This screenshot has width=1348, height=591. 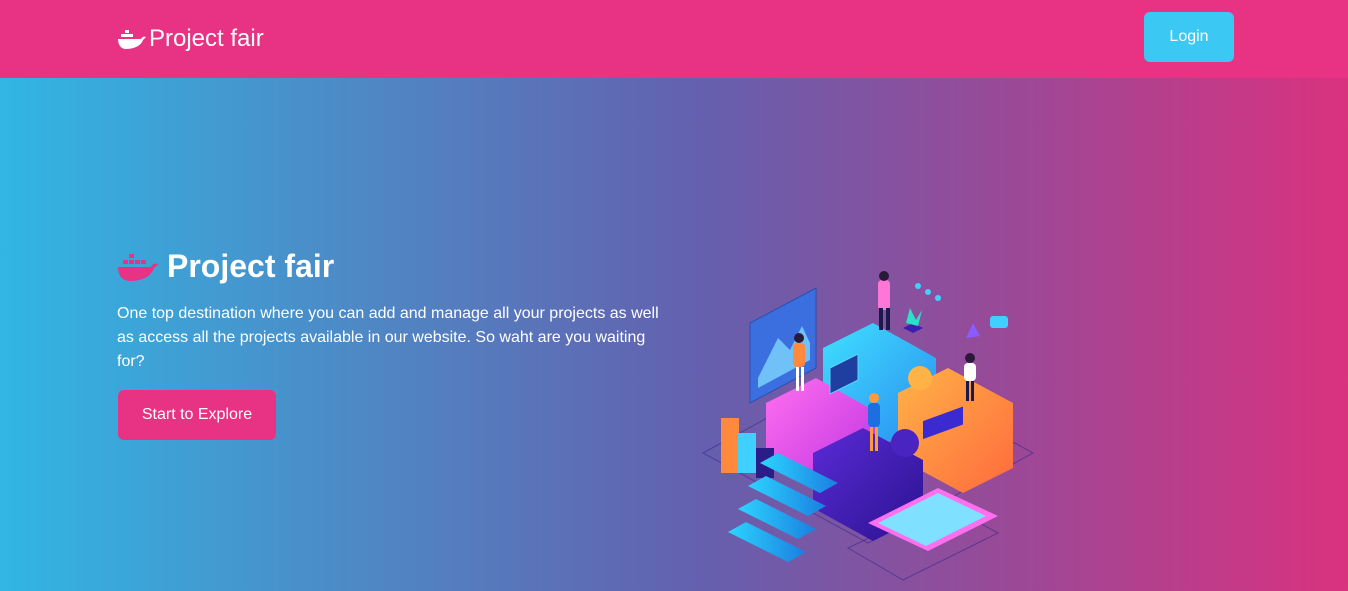 What do you see at coordinates (868, 426) in the screenshot?
I see `isometric-teamwork-puzzle-illustration` at bounding box center [868, 426].